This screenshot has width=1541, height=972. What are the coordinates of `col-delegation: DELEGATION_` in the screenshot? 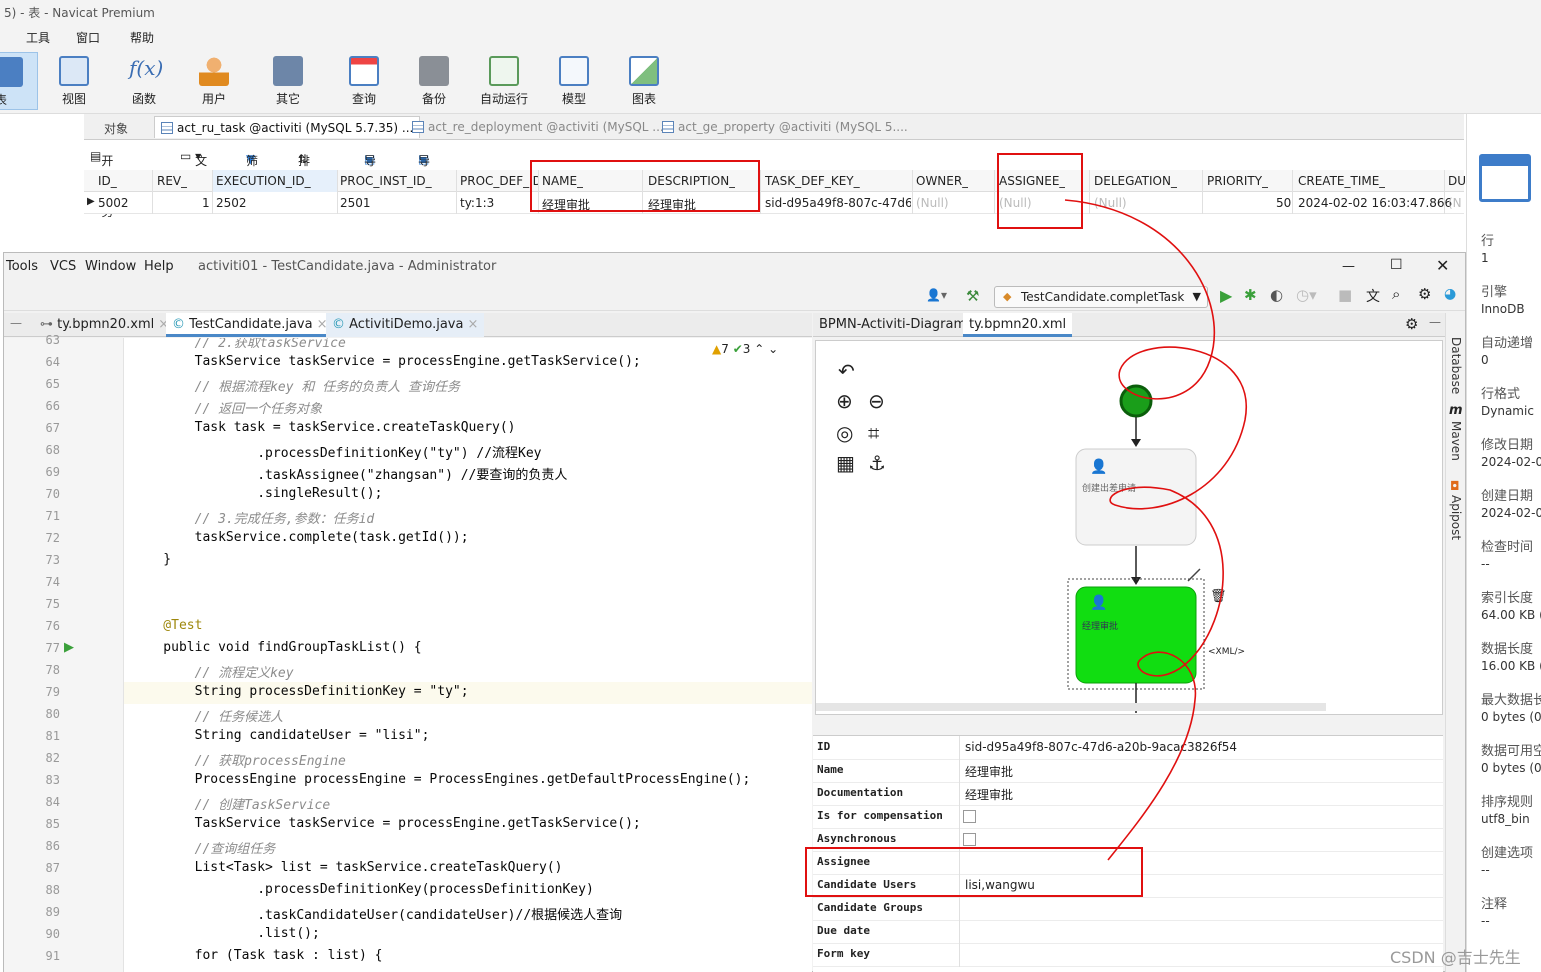 It's located at (1135, 181).